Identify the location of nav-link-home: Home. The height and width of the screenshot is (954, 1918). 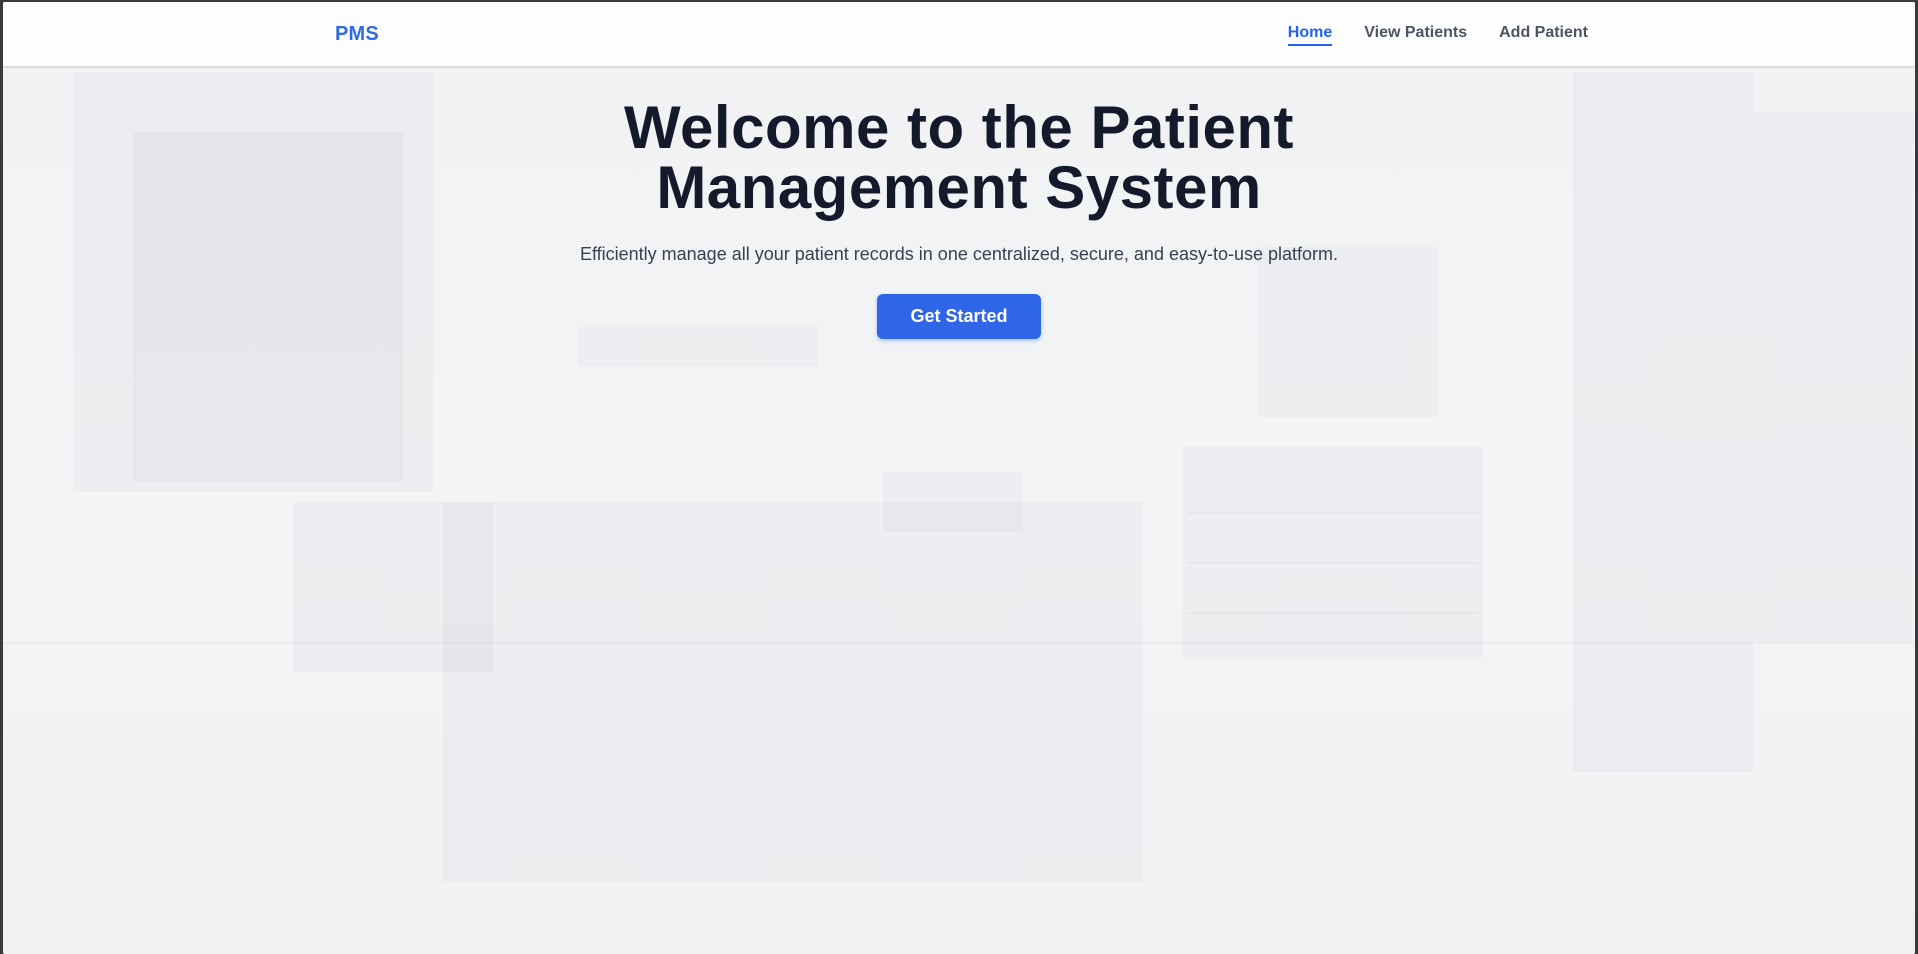
(1310, 35).